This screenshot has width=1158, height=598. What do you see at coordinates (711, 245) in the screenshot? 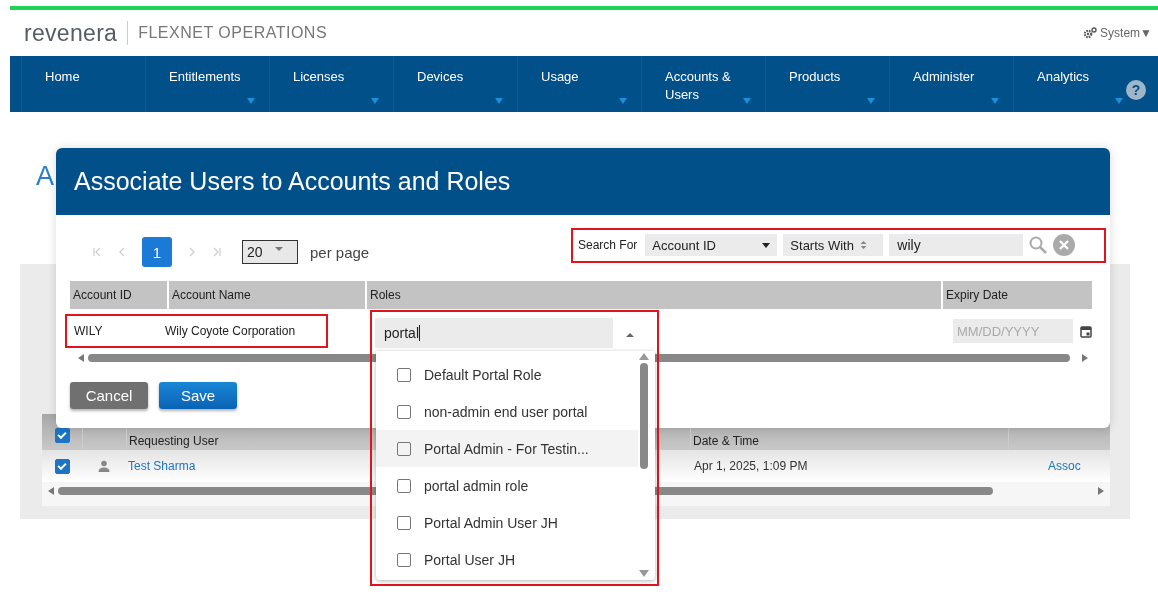
I see `field-select: Account ID` at bounding box center [711, 245].